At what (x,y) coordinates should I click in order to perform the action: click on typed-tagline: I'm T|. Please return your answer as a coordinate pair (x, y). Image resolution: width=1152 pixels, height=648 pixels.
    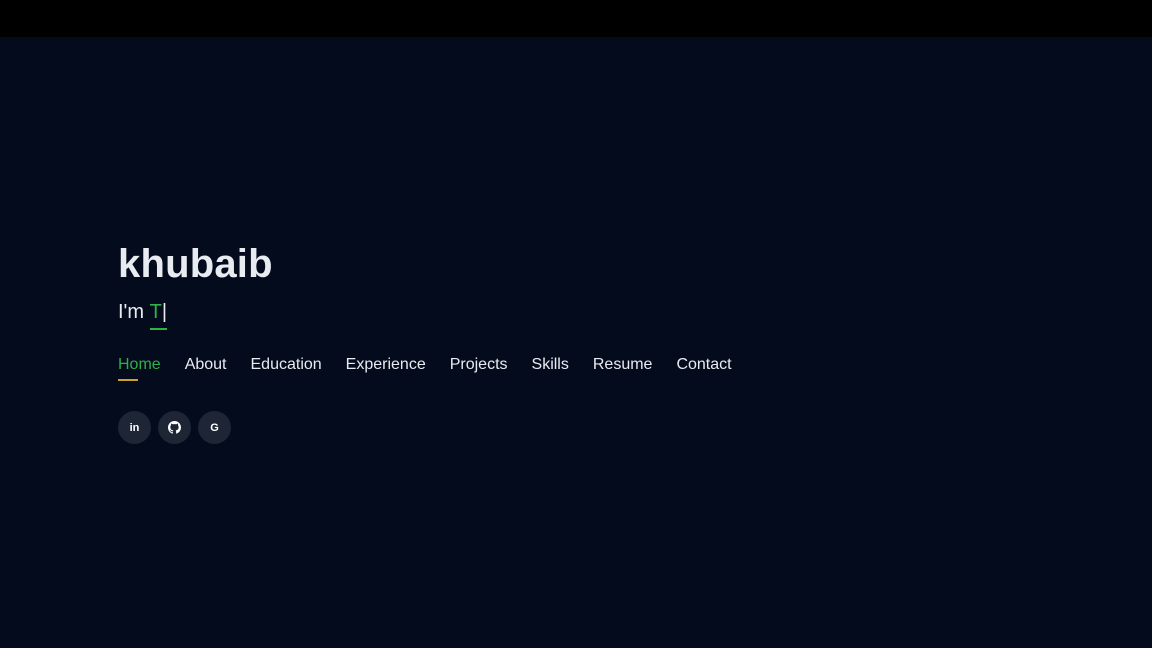
    Looking at the image, I should click on (143, 314).